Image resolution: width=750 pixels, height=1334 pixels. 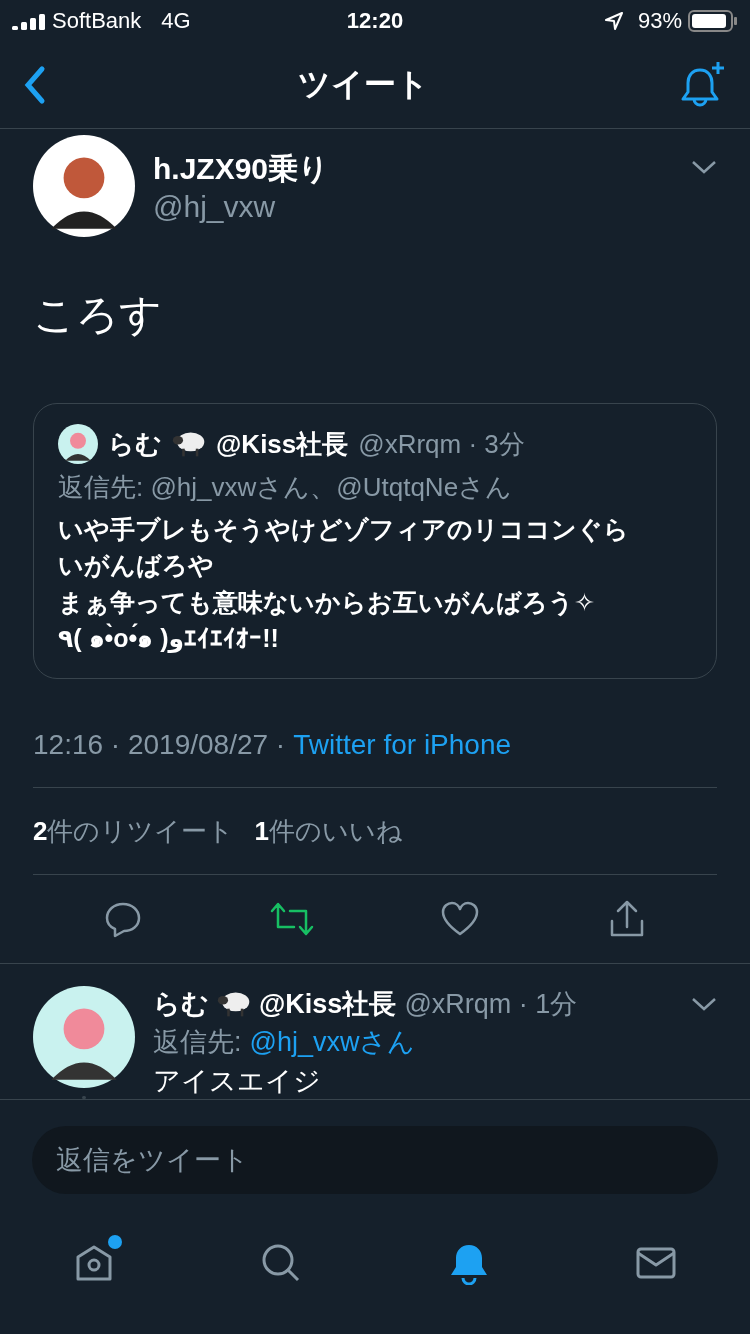 What do you see at coordinates (713, 21) in the screenshot?
I see `battery-icon` at bounding box center [713, 21].